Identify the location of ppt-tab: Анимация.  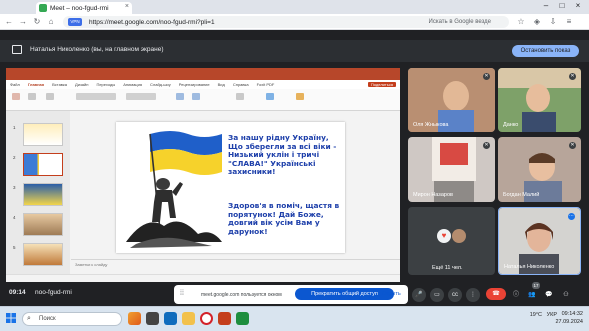
(132, 84).